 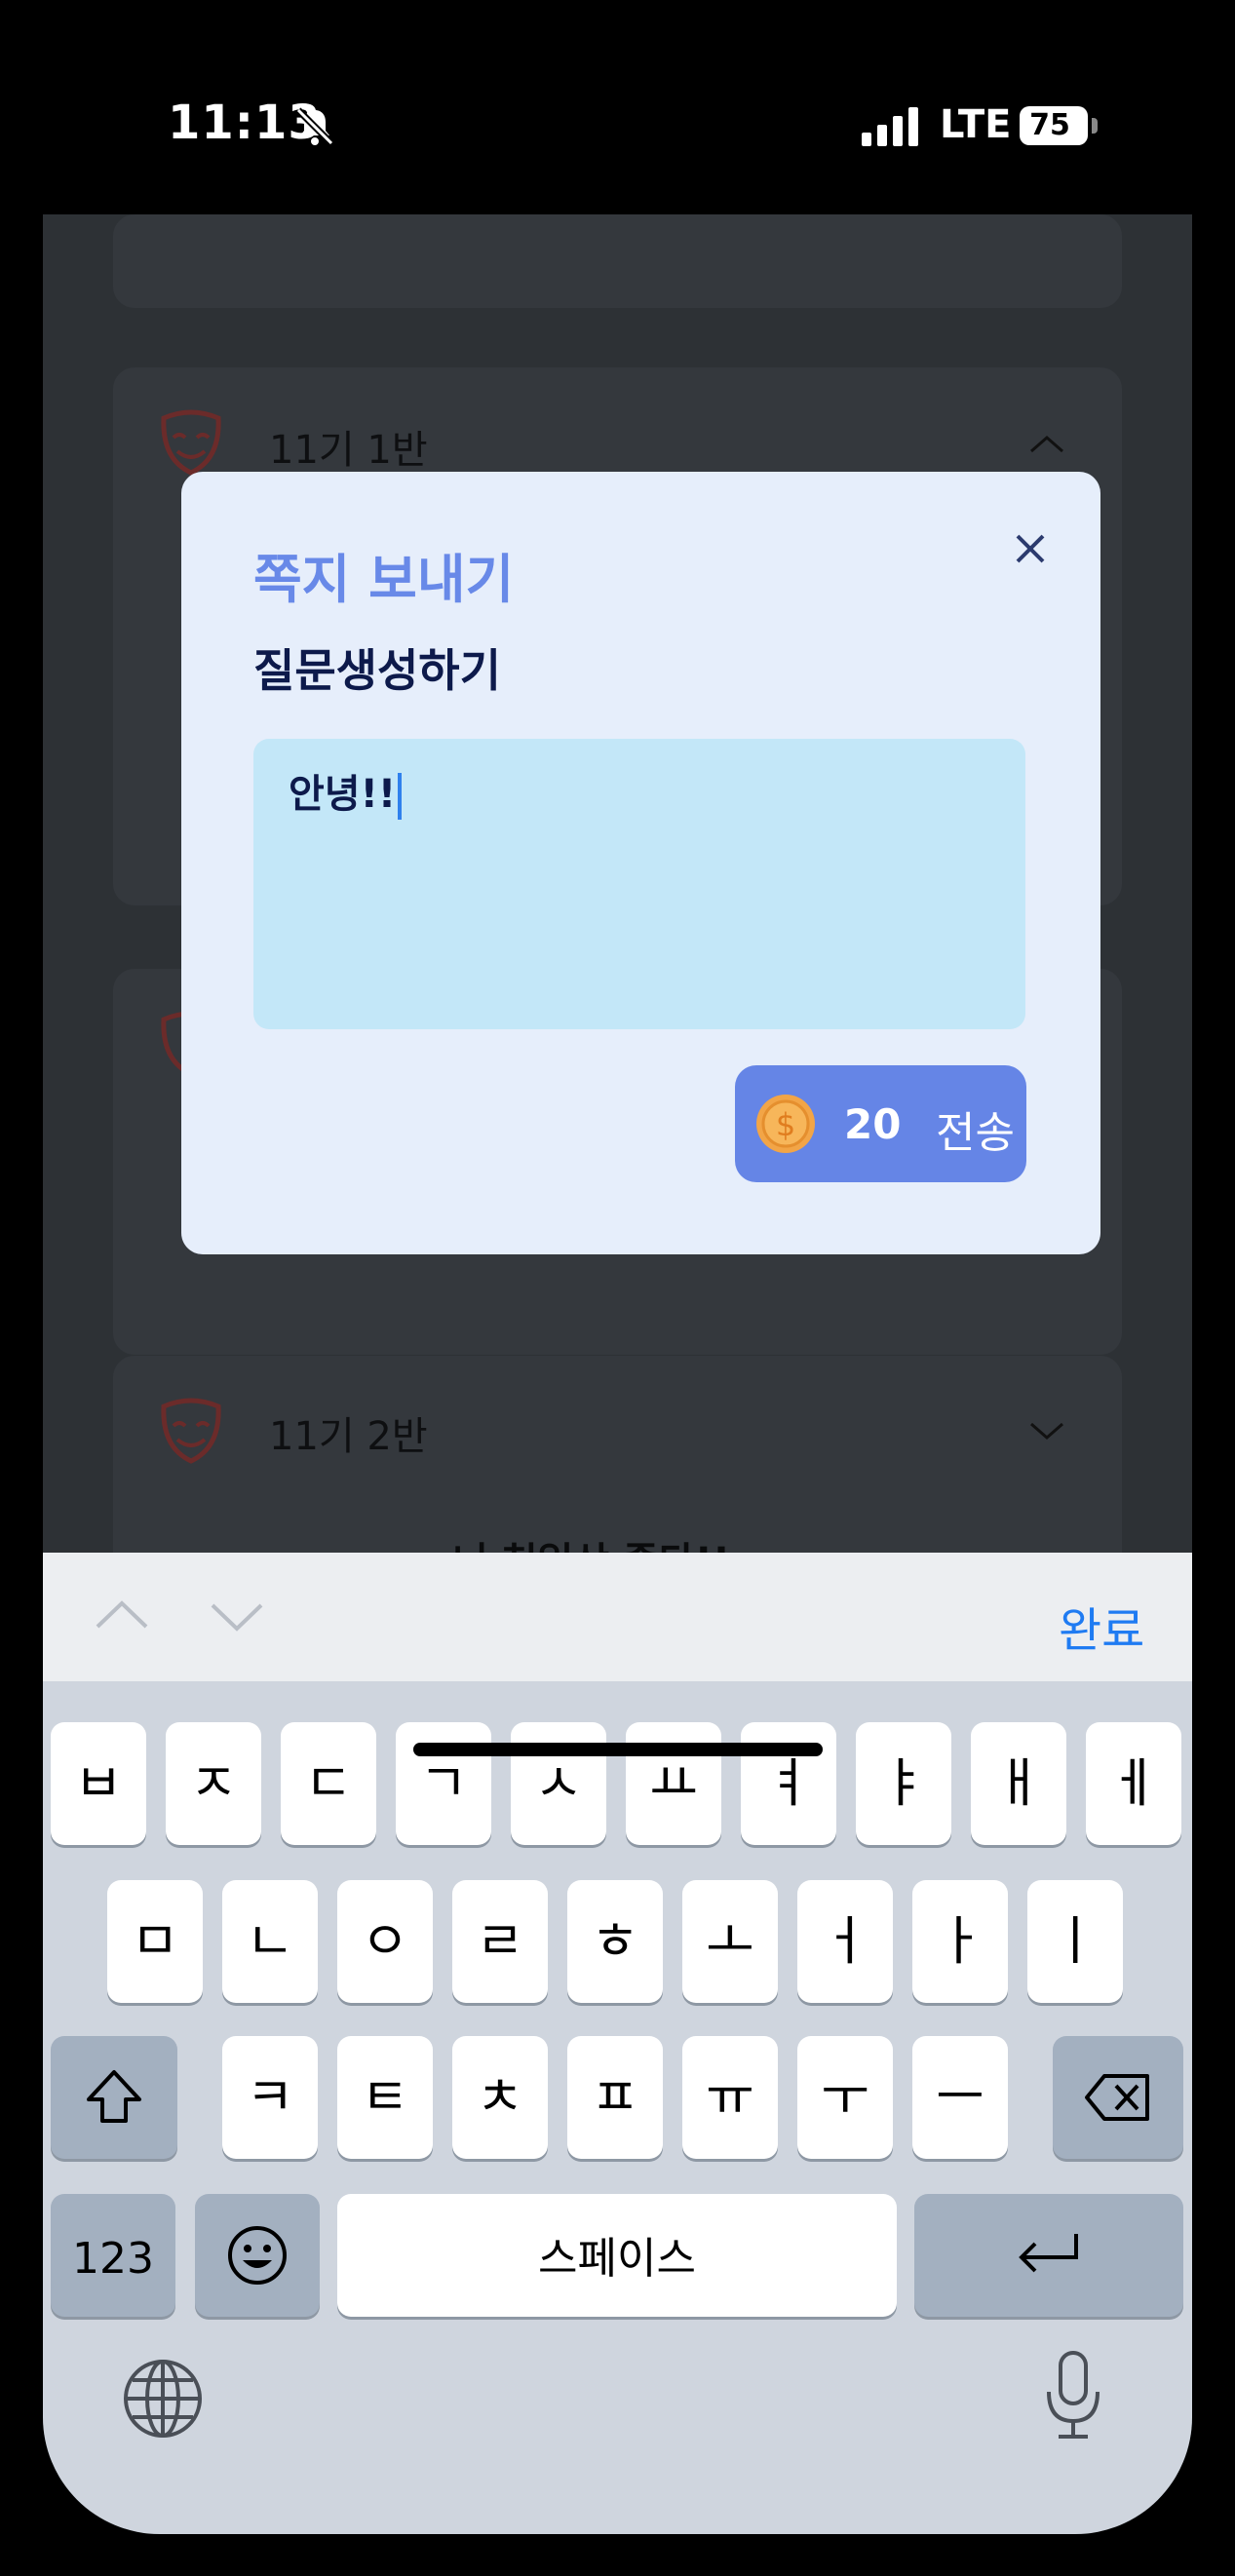 I want to click on send-button: $ 20 전송, so click(x=880, y=1123).